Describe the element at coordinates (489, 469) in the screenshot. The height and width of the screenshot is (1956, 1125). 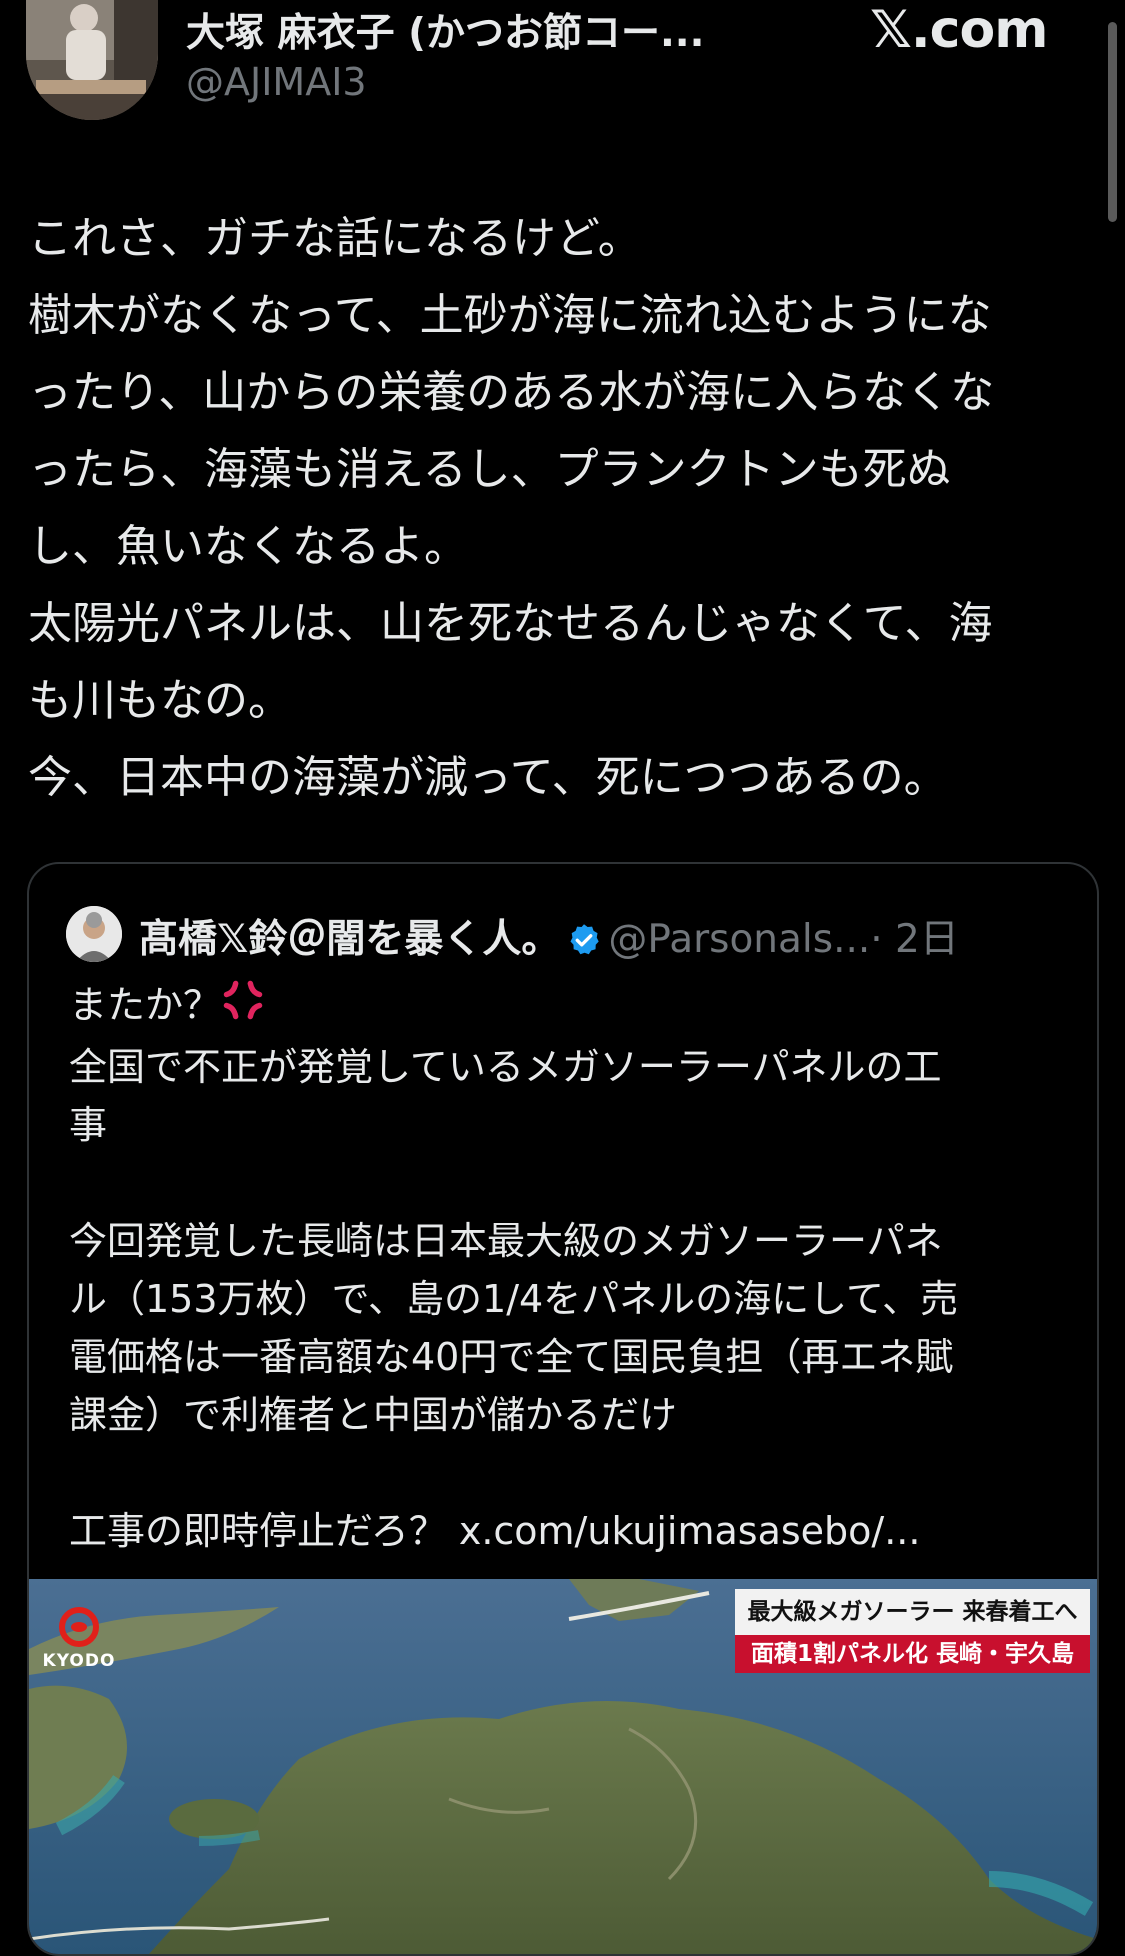
I see `post-line: ったら、海藻も消えるし、プランクトンも死ぬ` at that location.